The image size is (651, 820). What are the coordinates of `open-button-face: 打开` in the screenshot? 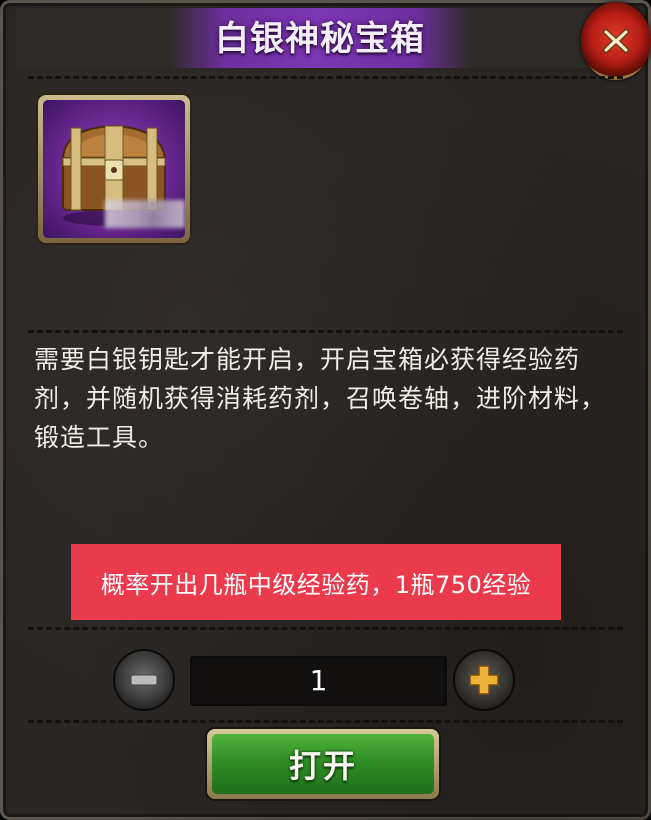 It's located at (323, 764).